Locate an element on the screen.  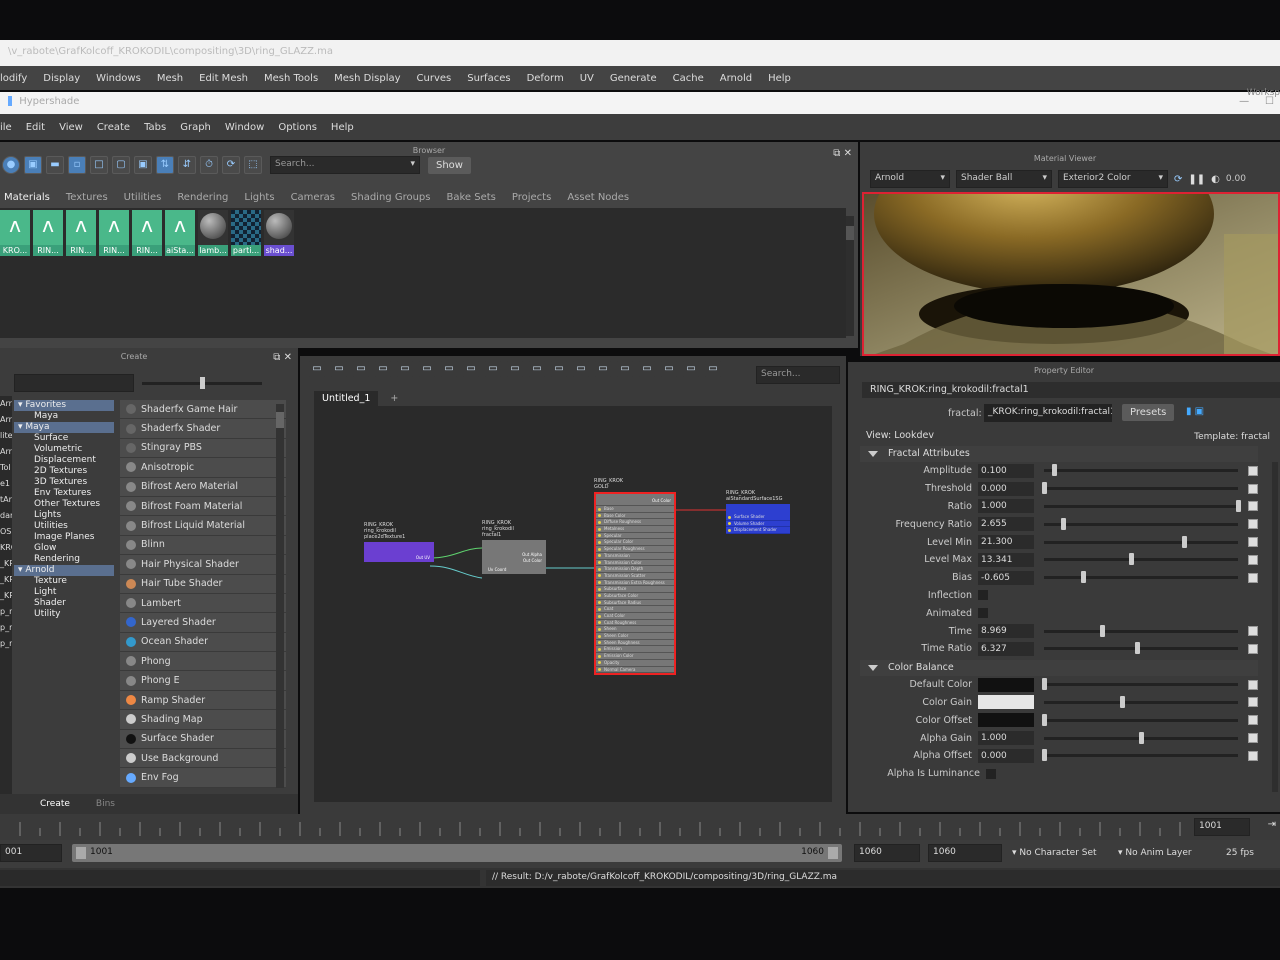
outliner-item: _KRO is located at coordinates (6, 580).